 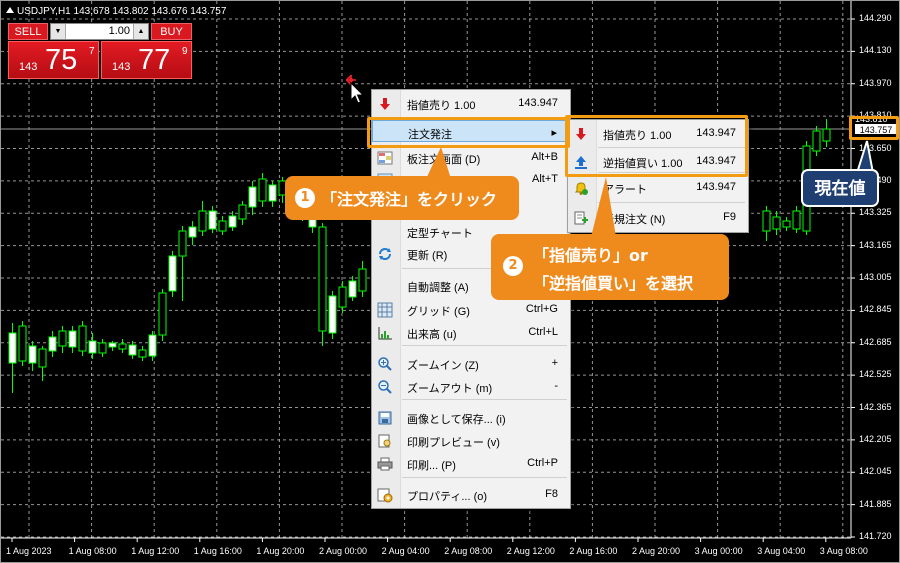 I want to click on step2-number: 2, so click(x=513, y=266).